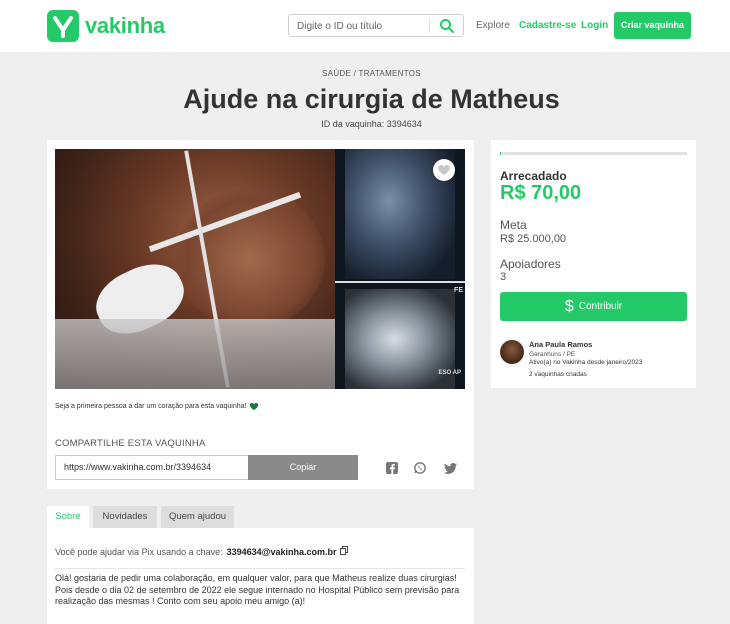  Describe the element at coordinates (260, 568) in the screenshot. I see `about-divider` at that location.